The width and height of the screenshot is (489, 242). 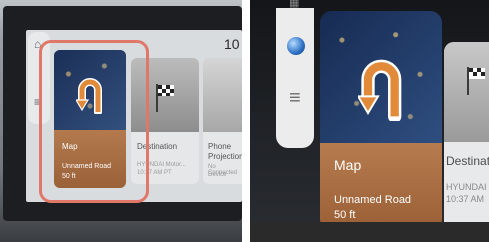 What do you see at coordinates (222, 95) in the screenshot?
I see `phone-thumbnail` at bounding box center [222, 95].